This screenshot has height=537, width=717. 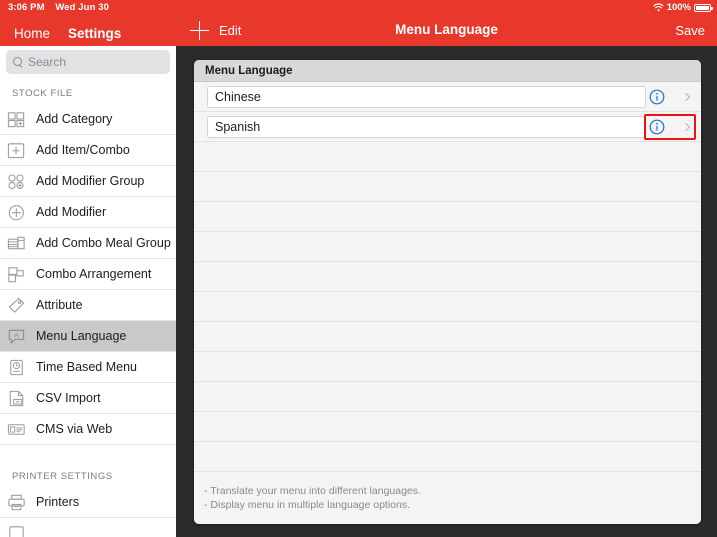 What do you see at coordinates (74, 429) in the screenshot?
I see `sidebar-item-label: CMS via Web` at bounding box center [74, 429].